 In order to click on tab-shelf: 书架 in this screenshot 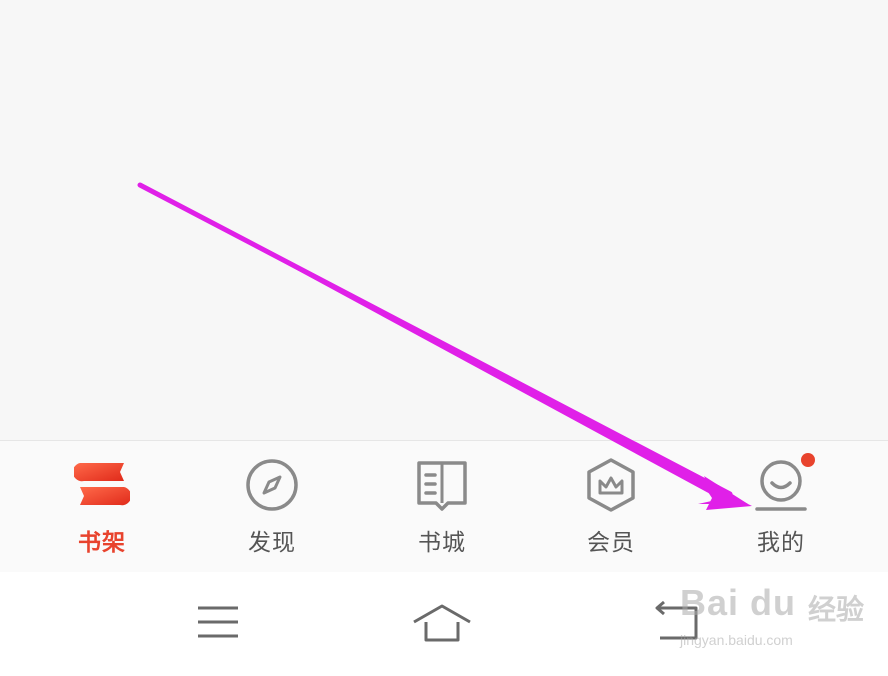, I will do `click(102, 507)`.